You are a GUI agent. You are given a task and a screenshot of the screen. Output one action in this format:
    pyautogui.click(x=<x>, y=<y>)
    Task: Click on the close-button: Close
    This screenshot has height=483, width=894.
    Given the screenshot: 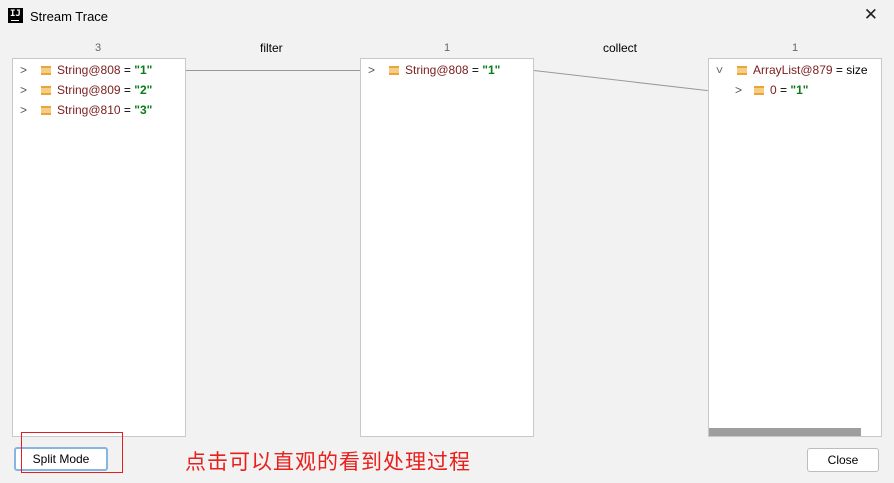 What is the action you would take?
    pyautogui.click(x=843, y=460)
    